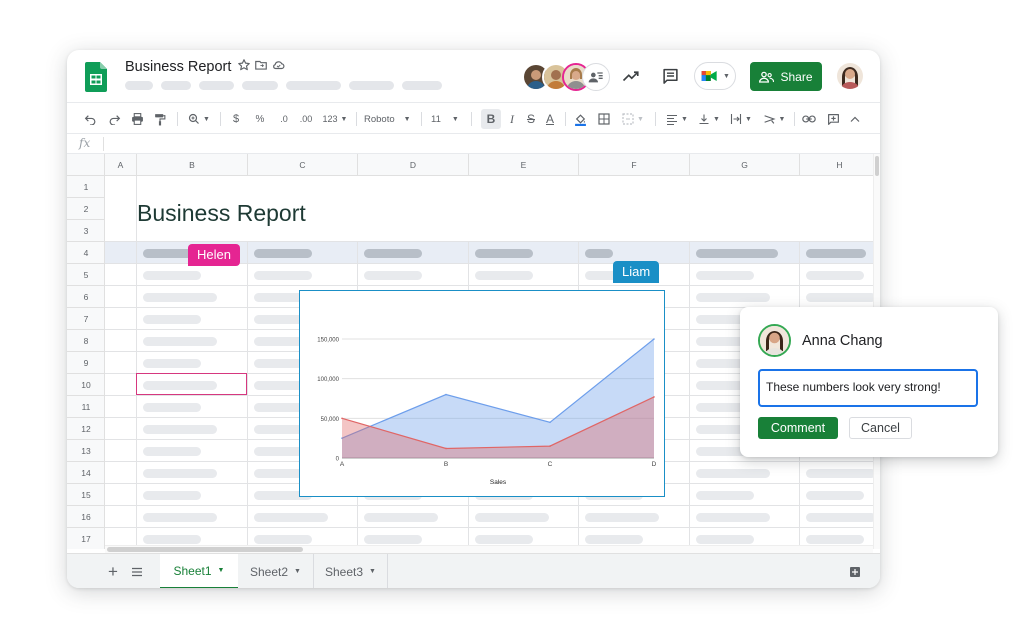 Image resolution: width=1036 pixels, height=632 pixels. What do you see at coordinates (278, 65) in the screenshot?
I see `cloud-status-icon` at bounding box center [278, 65].